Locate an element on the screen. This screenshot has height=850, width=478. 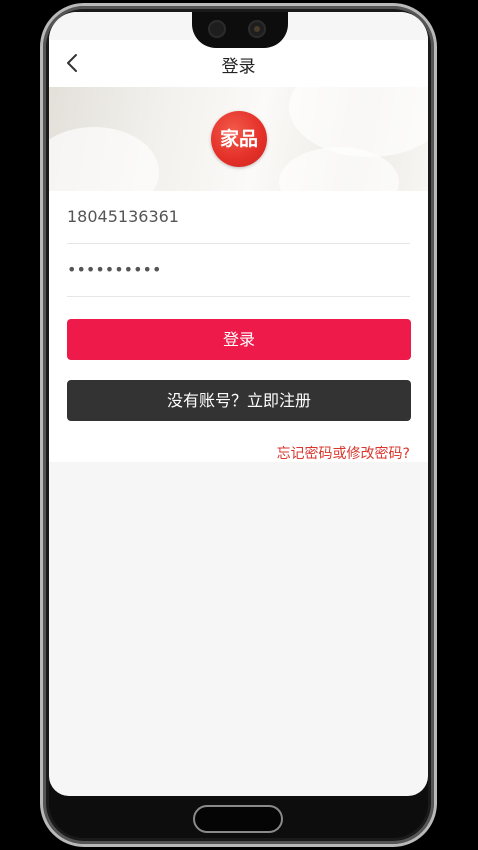
app-logo: 家品 is located at coordinates (239, 139).